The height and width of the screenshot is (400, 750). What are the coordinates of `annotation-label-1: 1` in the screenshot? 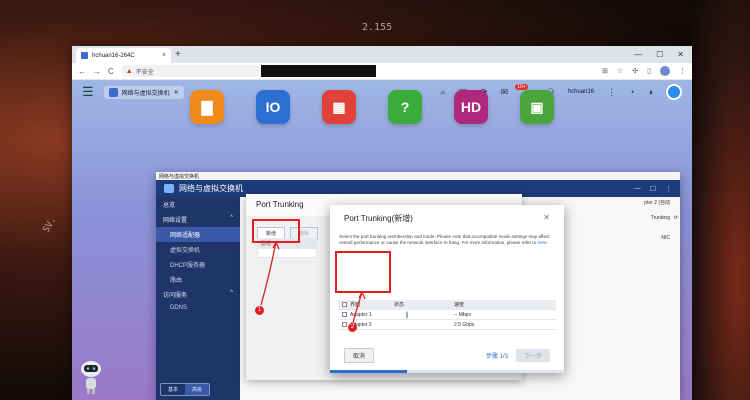 It's located at (259, 310).